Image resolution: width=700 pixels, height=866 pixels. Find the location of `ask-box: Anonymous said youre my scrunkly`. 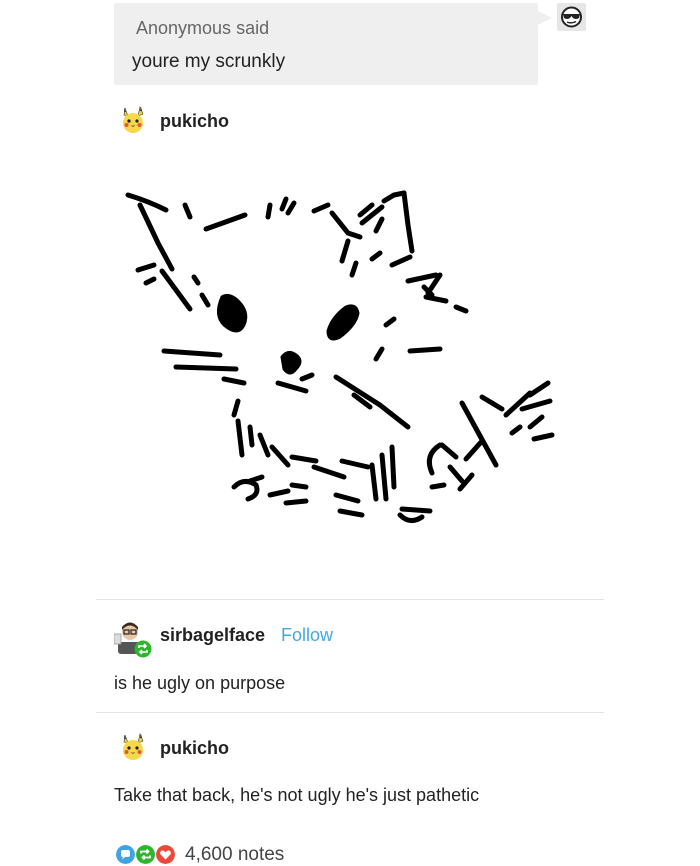

ask-box: Anonymous said youre my scrunkly is located at coordinates (333, 44).